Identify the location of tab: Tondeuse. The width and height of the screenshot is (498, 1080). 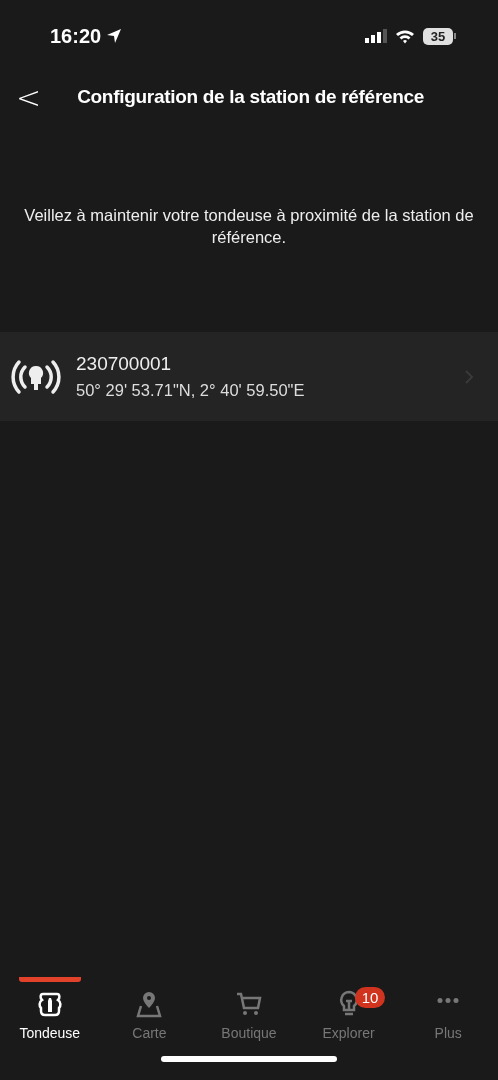
(50, 1009).